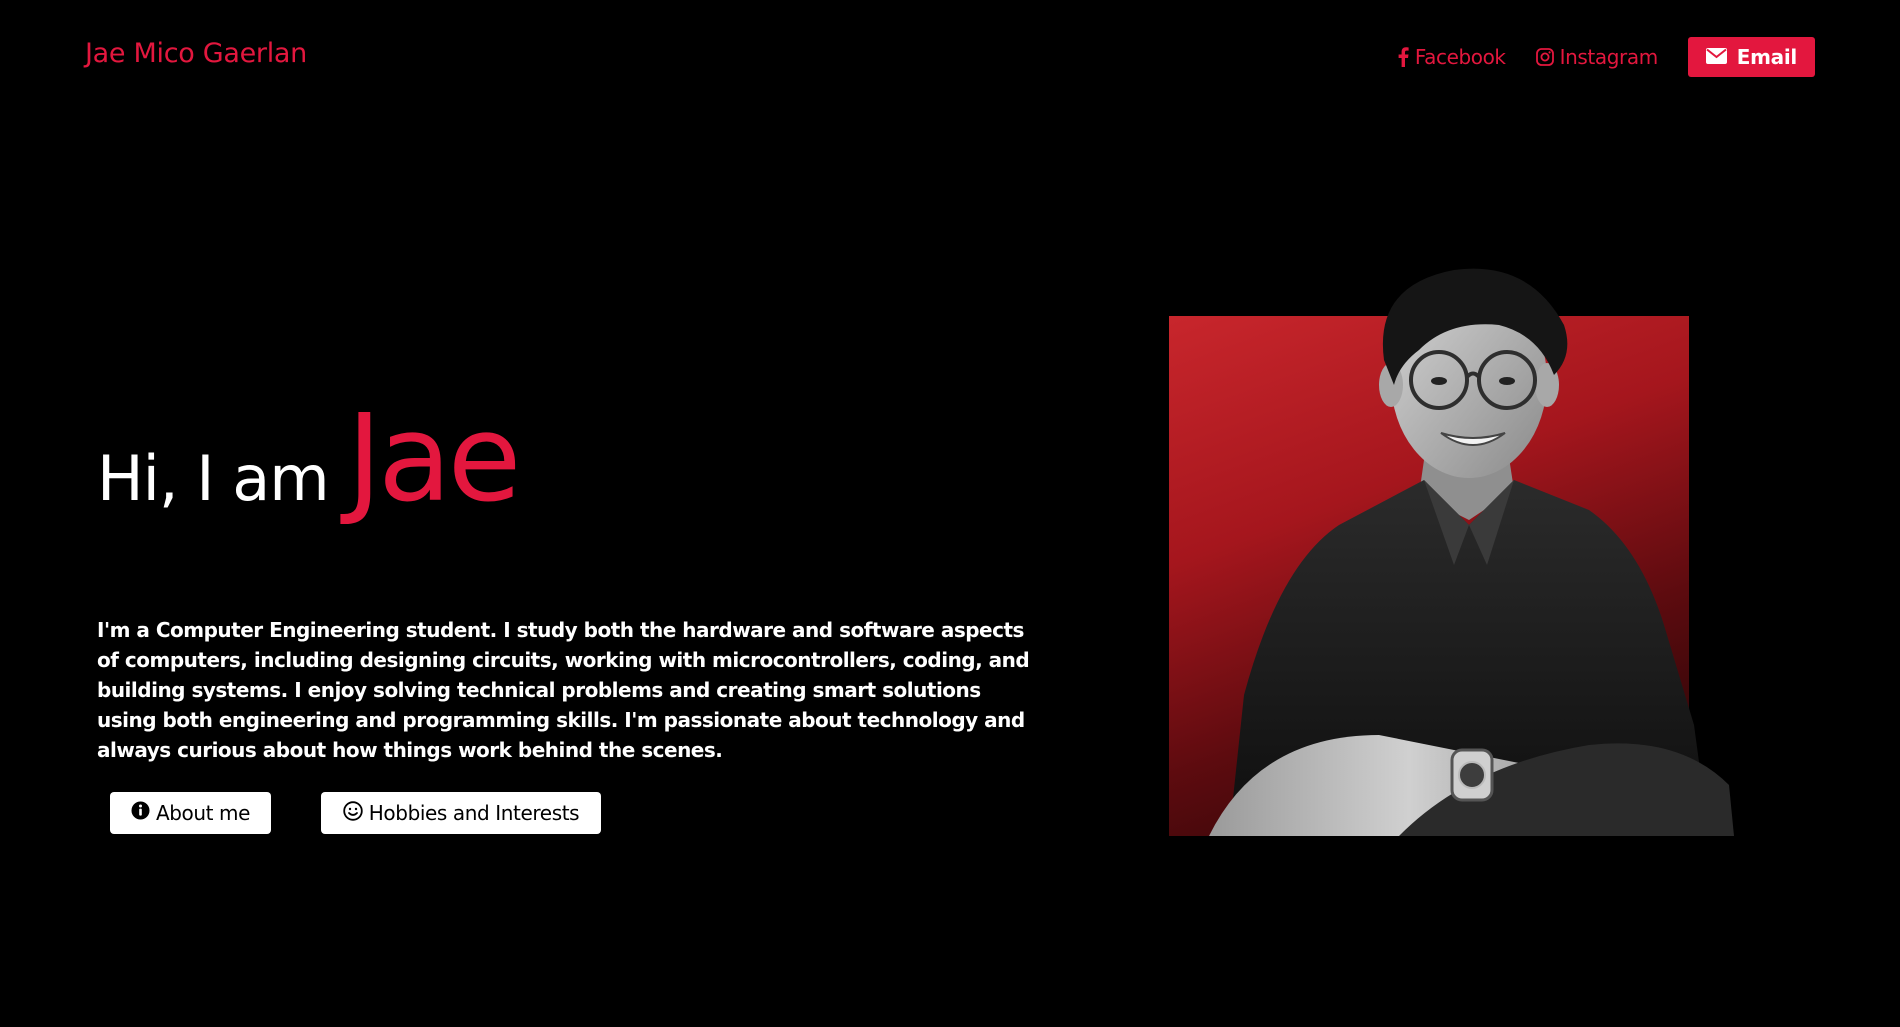  Describe the element at coordinates (1716, 57) in the screenshot. I see `envelope-icon` at that location.